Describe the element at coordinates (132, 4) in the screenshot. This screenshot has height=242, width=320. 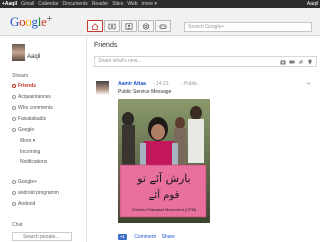
I see `topbar-link-web: Web` at that location.